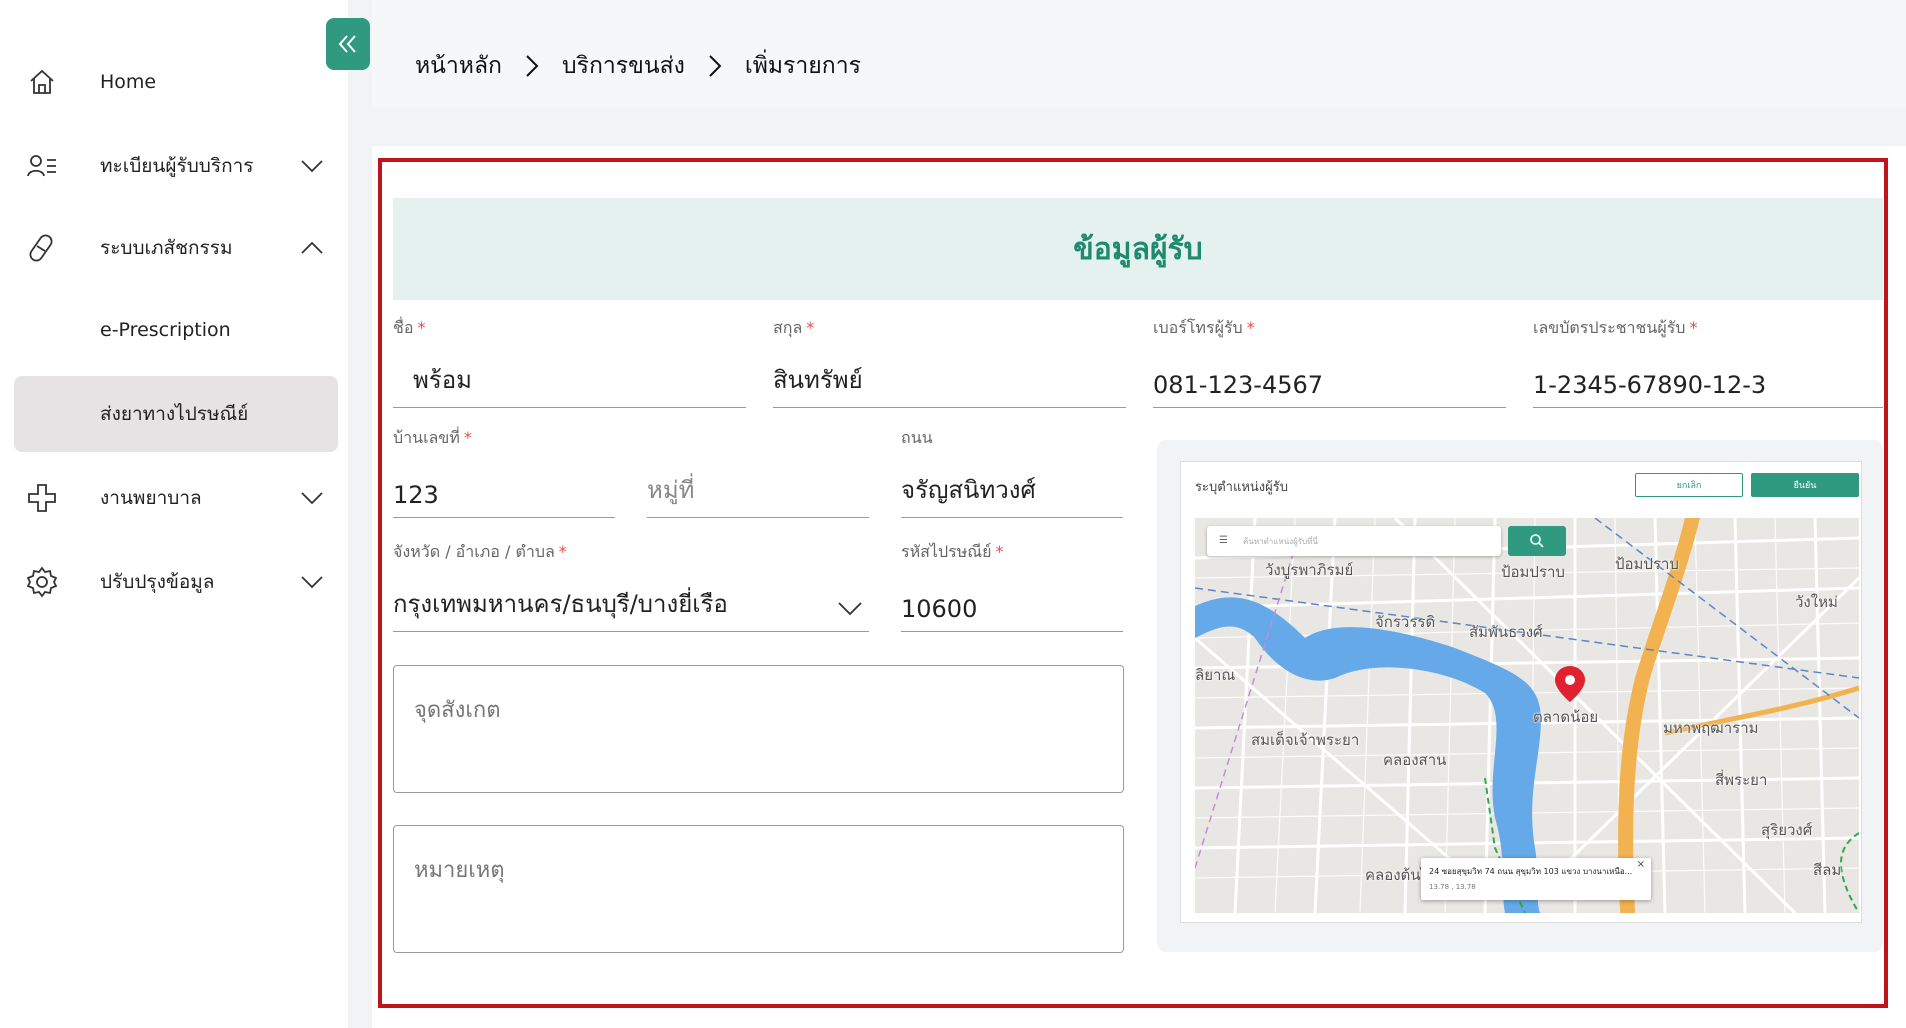 The width and height of the screenshot is (1906, 1028). I want to click on breadcrumb-add-item: เพิ่มรายการ, so click(802, 66).